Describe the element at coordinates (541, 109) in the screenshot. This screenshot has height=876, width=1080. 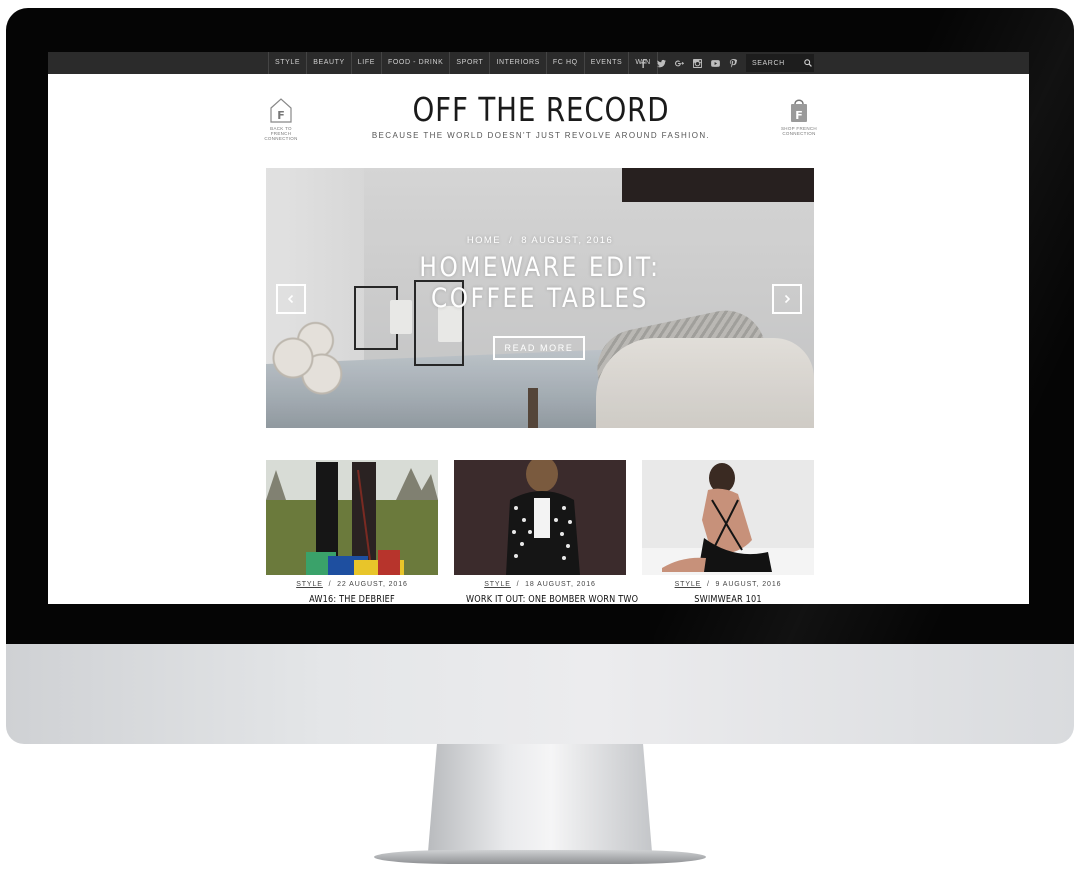
I see `site-title: OFF THE RECORD` at that location.